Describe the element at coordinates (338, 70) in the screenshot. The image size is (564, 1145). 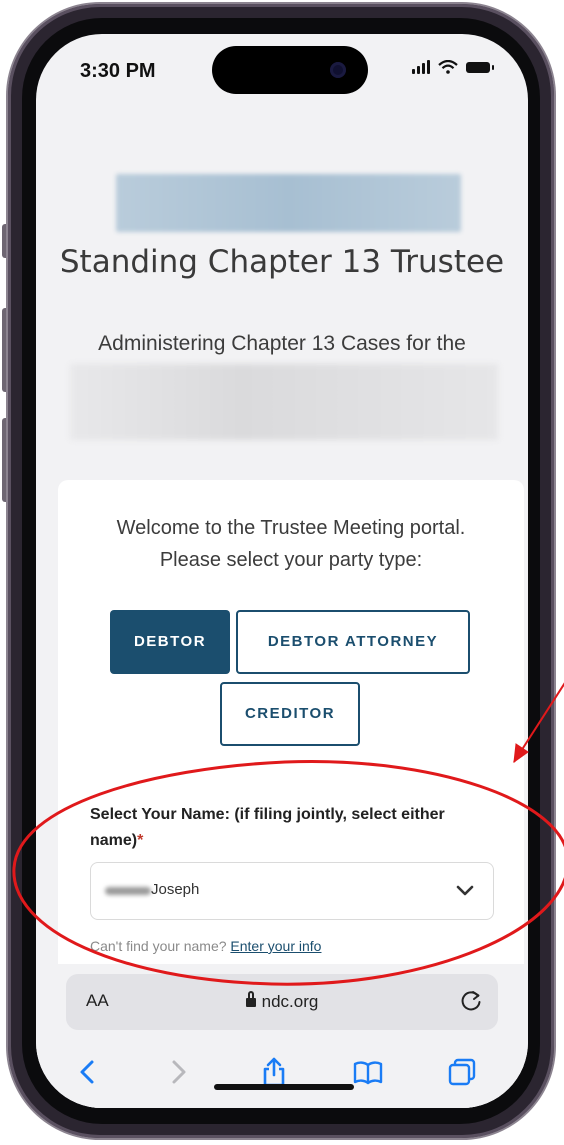
I see `camera-icon` at that location.